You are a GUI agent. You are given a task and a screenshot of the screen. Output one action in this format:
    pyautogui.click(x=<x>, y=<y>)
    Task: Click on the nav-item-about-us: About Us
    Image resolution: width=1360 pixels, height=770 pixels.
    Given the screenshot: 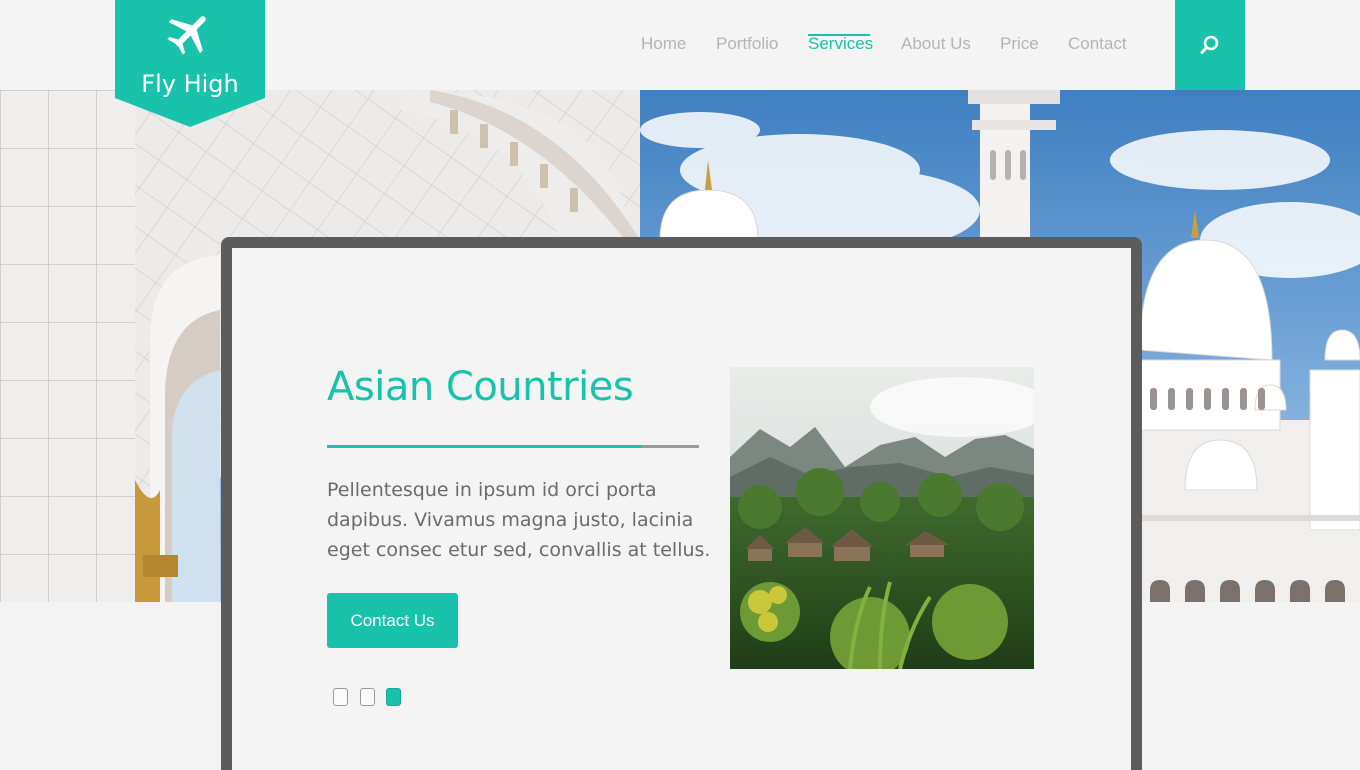 What is the action you would take?
    pyautogui.click(x=936, y=44)
    